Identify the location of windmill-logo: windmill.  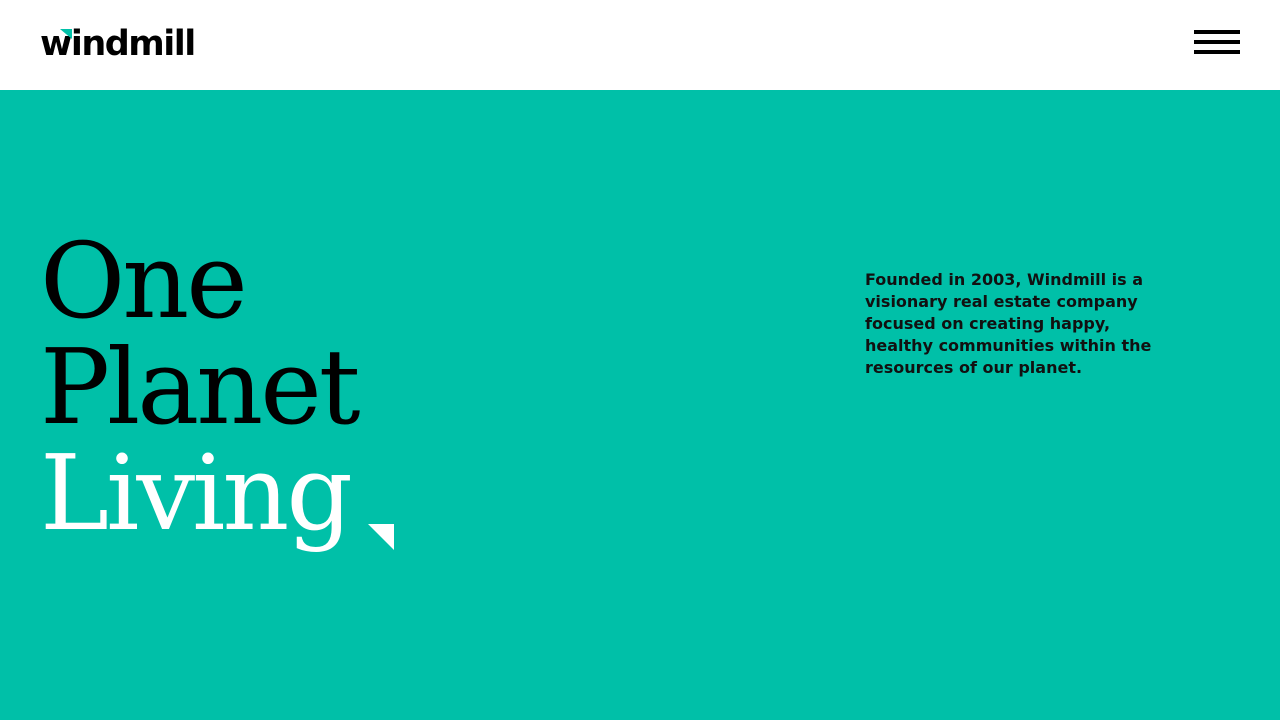
(118, 44).